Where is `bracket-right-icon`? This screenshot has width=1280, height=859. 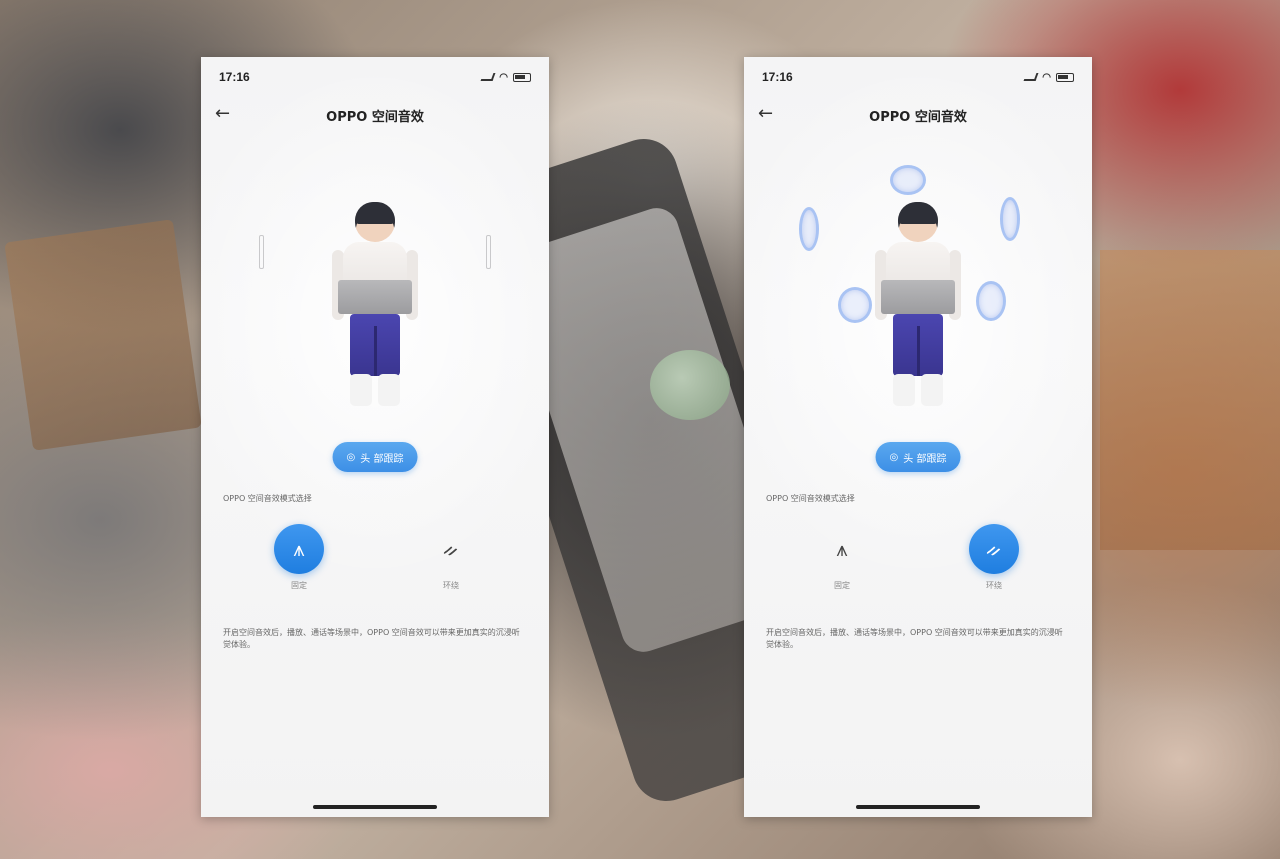 bracket-right-icon is located at coordinates (488, 252).